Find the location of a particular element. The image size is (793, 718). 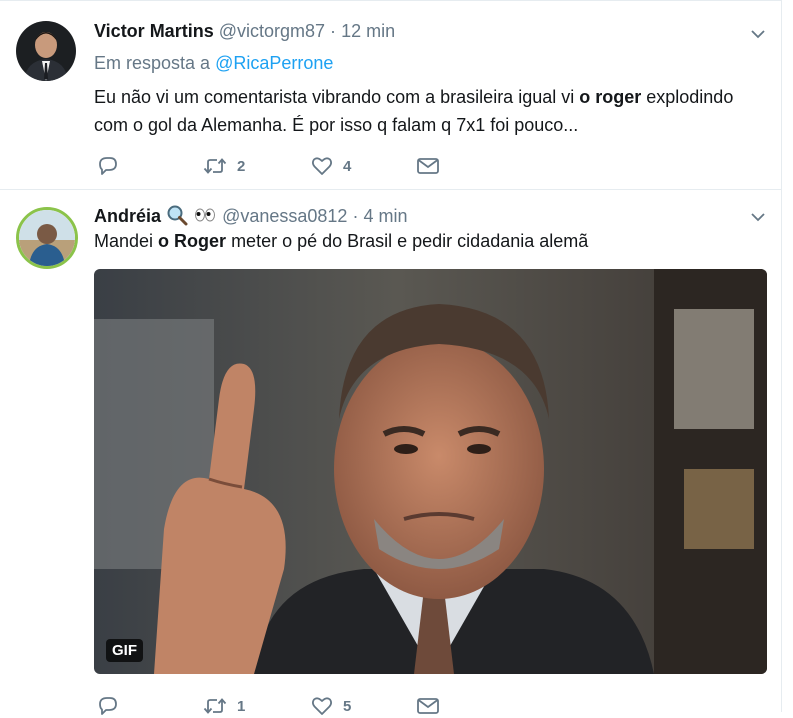

tweet-header: Victor Martins @victorgm87 · 12 min is located at coordinates (244, 31).